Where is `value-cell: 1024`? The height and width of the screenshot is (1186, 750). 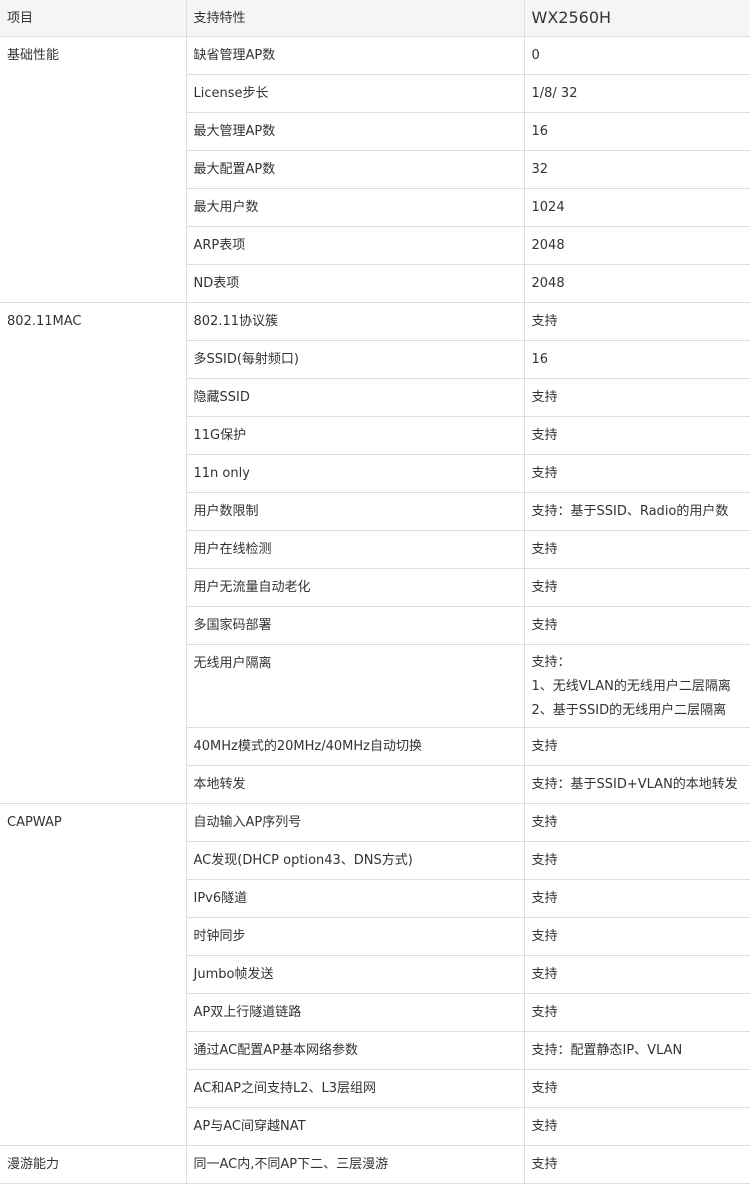 value-cell: 1024 is located at coordinates (637, 207).